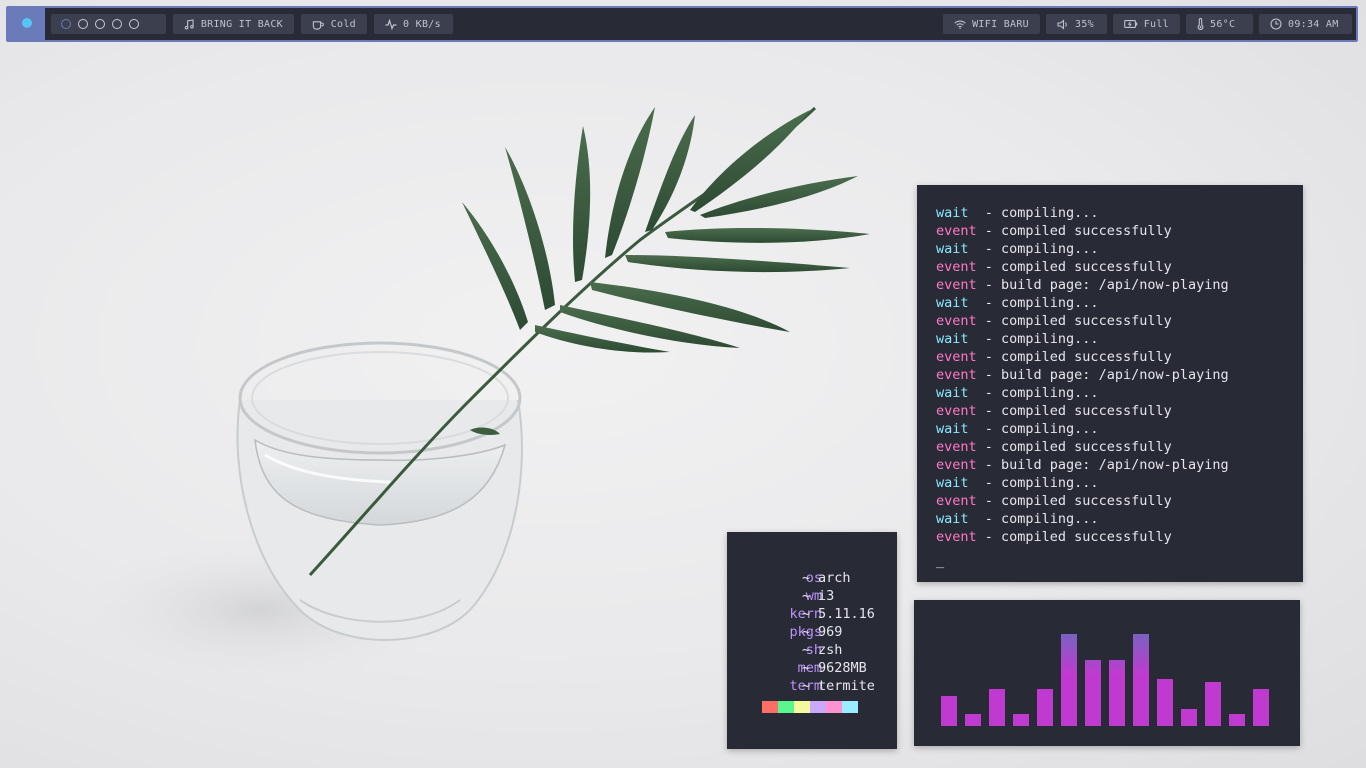 This screenshot has height=768, width=1366. What do you see at coordinates (846, 686) in the screenshot?
I see `info-value: termite` at bounding box center [846, 686].